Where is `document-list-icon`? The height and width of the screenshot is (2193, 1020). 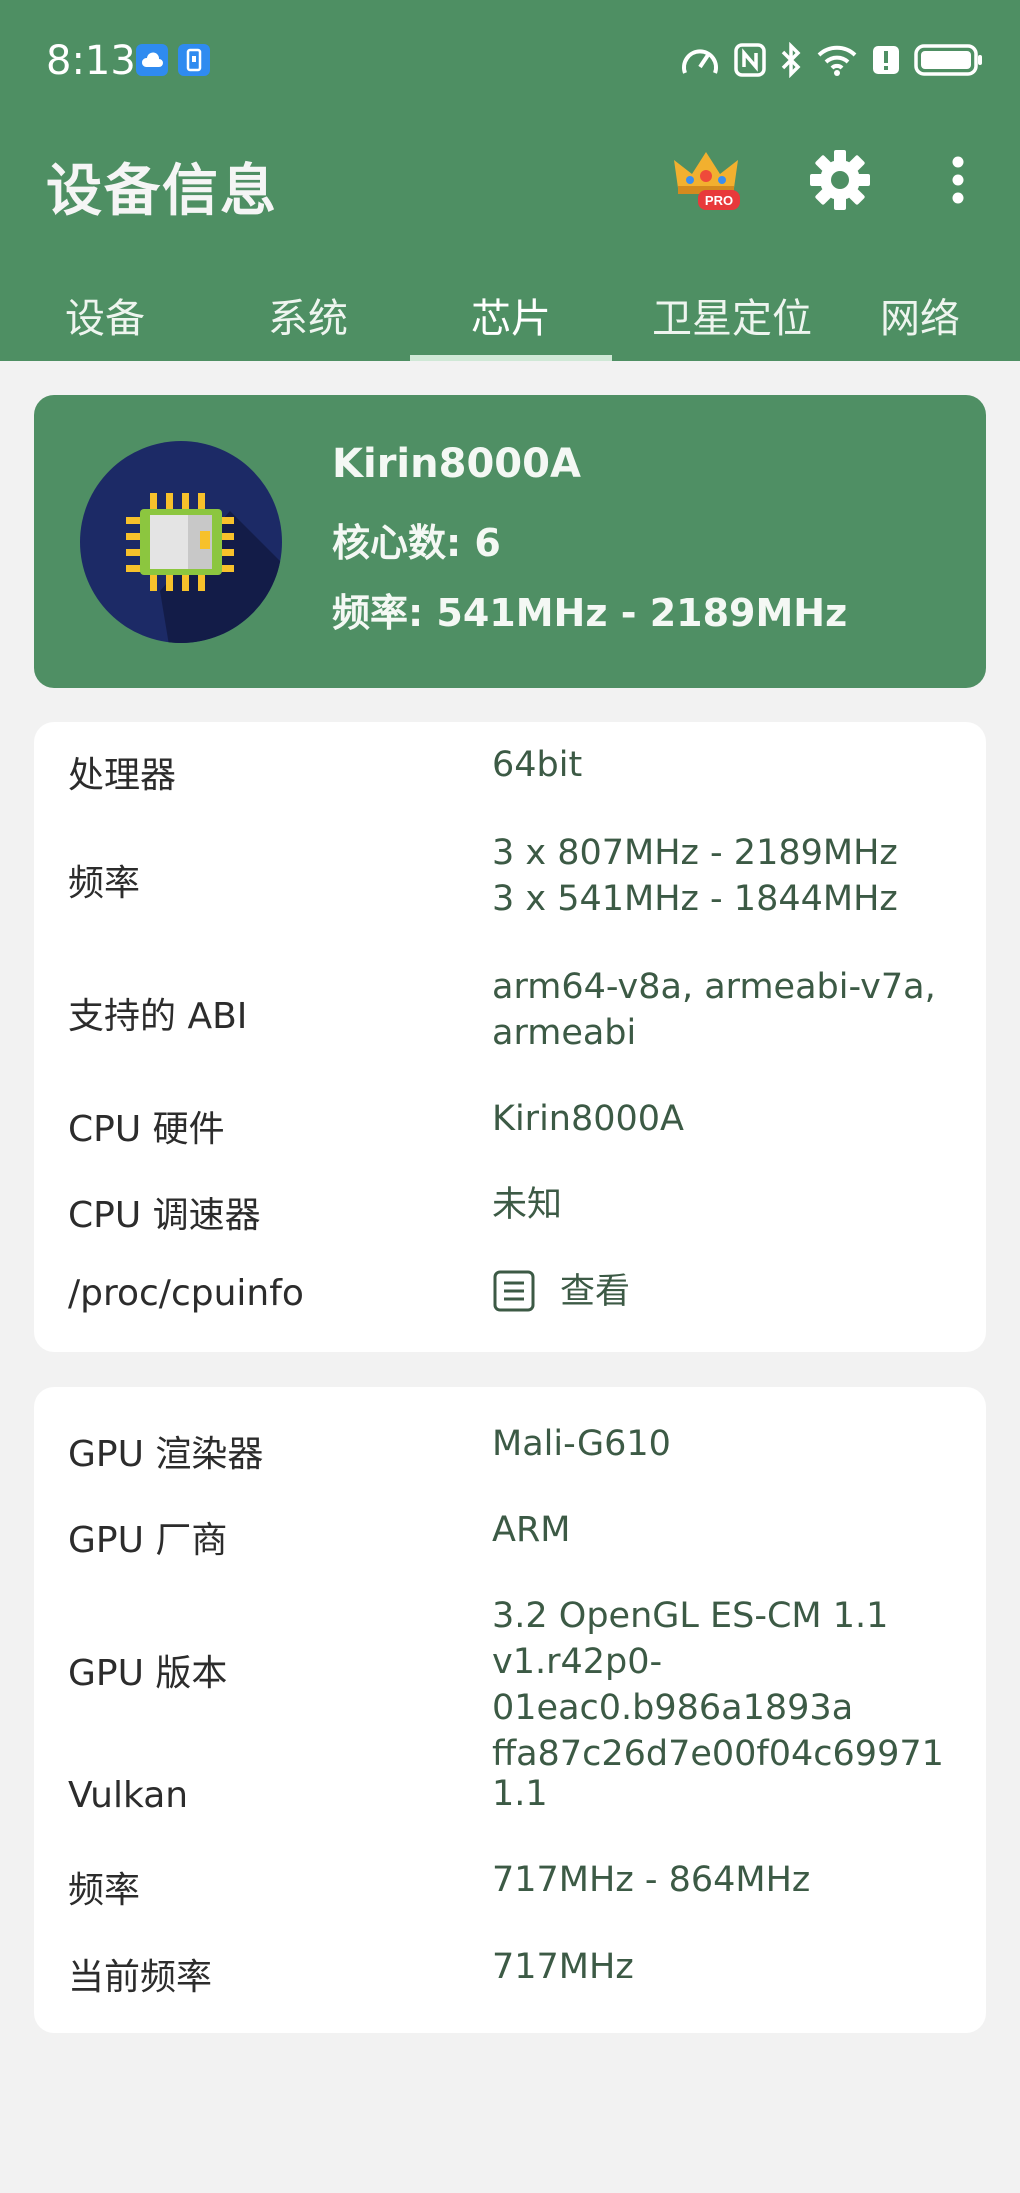
document-list-icon is located at coordinates (514, 1291).